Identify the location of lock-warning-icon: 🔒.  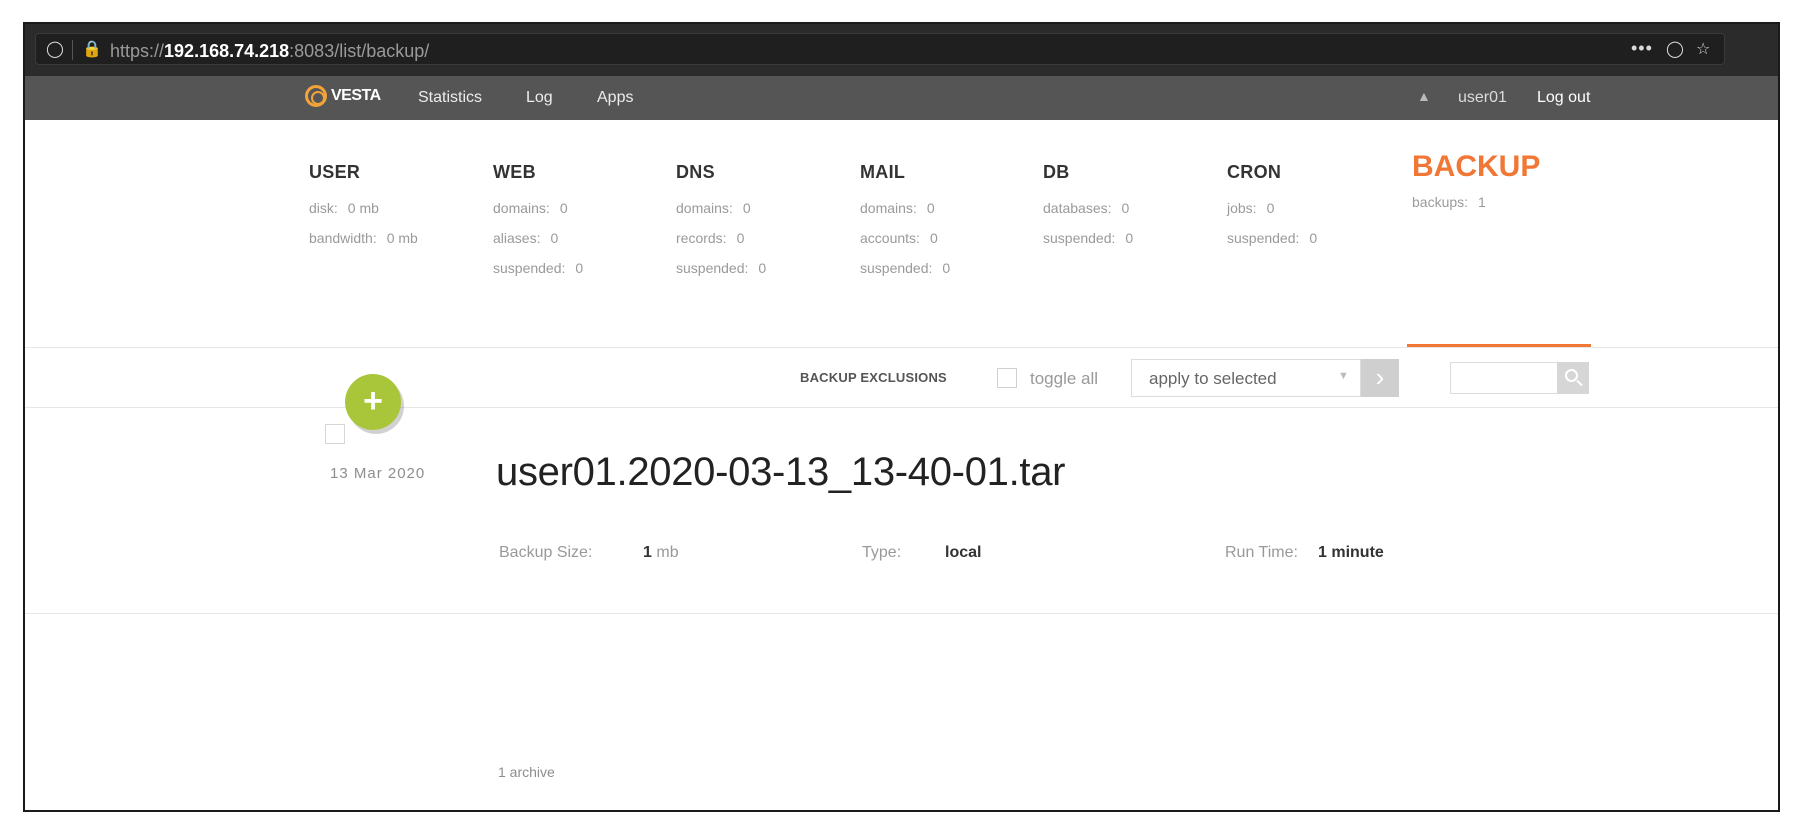
(92, 50).